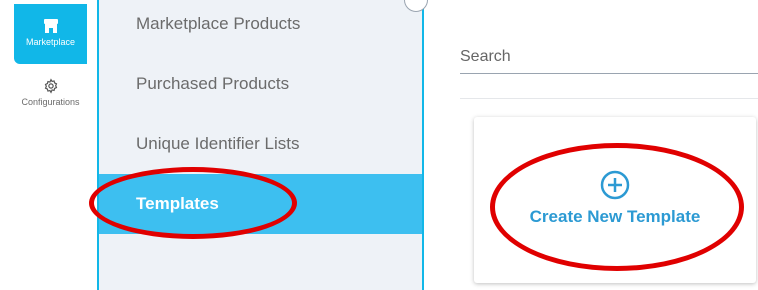 This screenshot has height=290, width=758. I want to click on rail-label-configurations: Configurations, so click(50, 102).